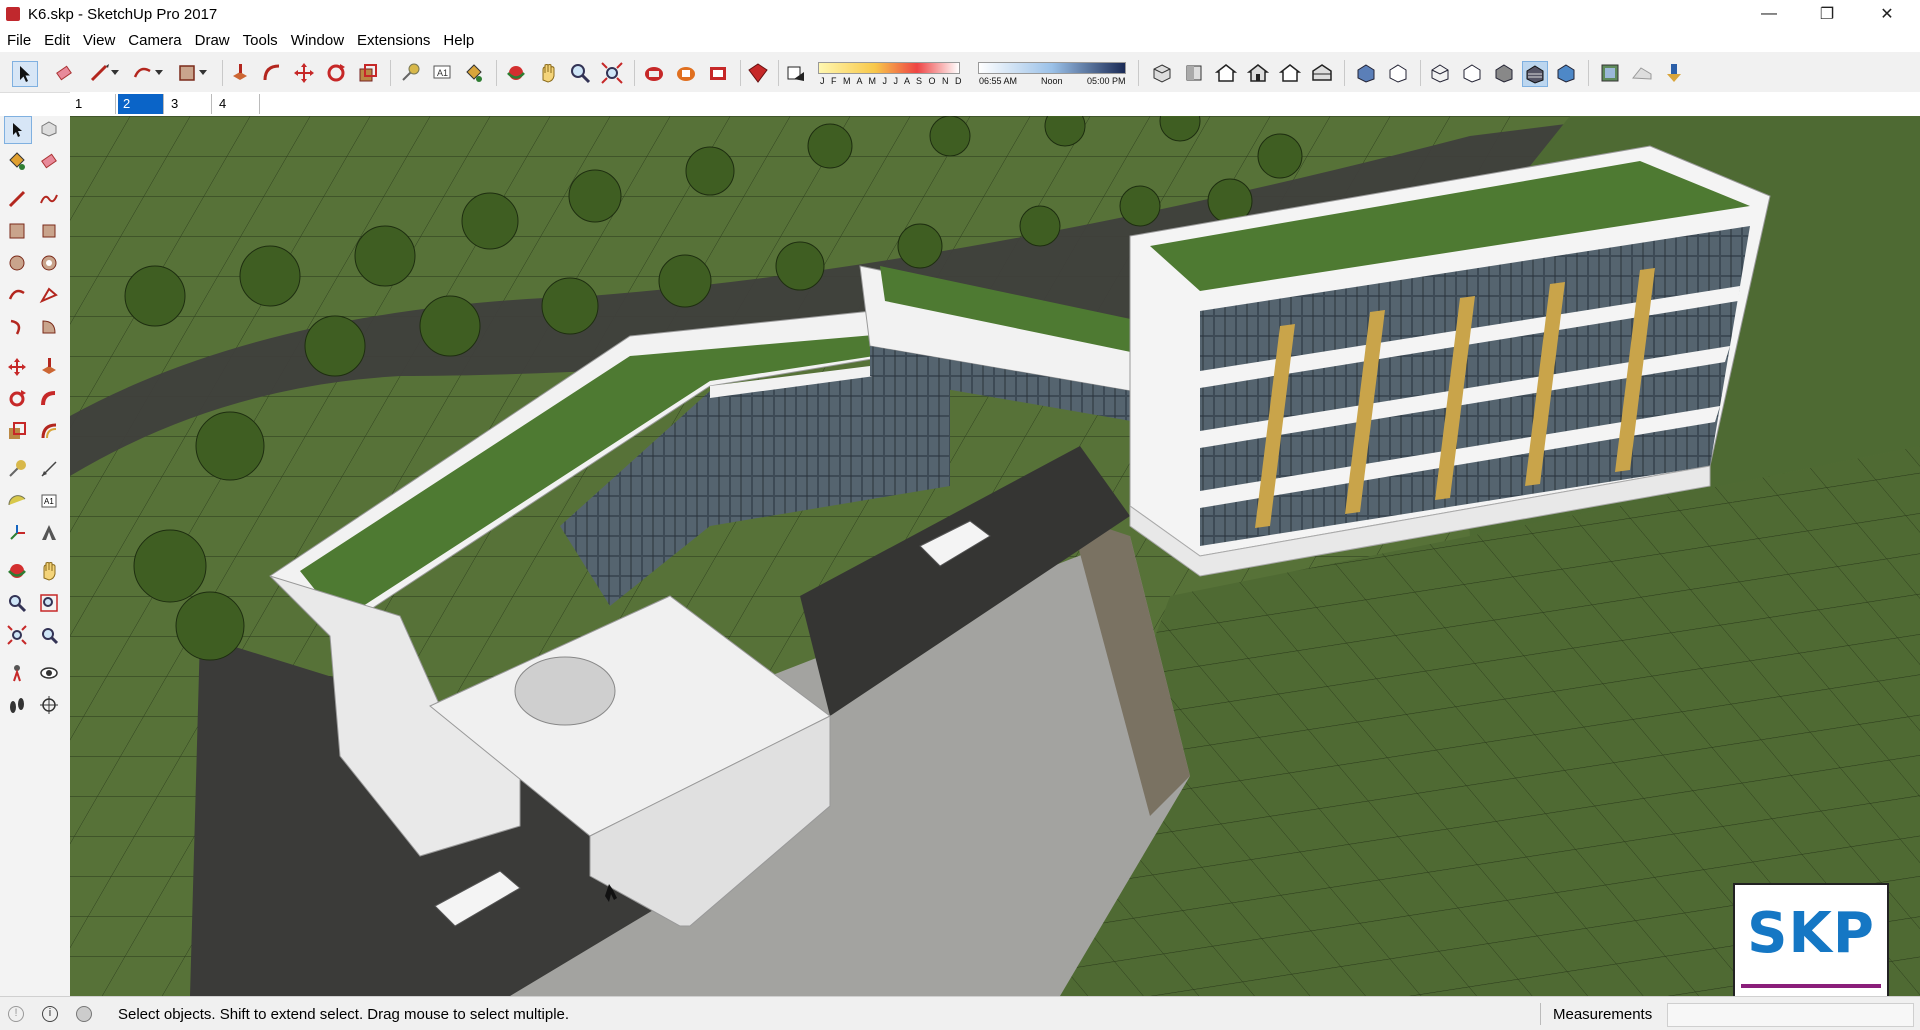 Image resolution: width=1920 pixels, height=1030 pixels. I want to click on menu-tools: Tools, so click(260, 40).